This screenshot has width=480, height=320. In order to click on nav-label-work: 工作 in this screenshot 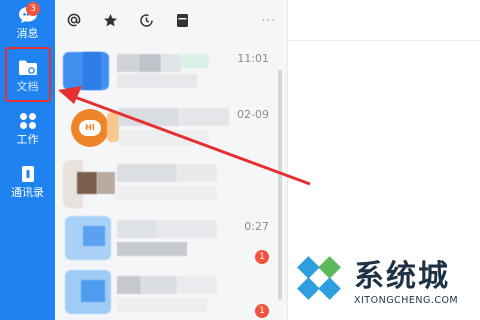, I will do `click(27, 139)`.